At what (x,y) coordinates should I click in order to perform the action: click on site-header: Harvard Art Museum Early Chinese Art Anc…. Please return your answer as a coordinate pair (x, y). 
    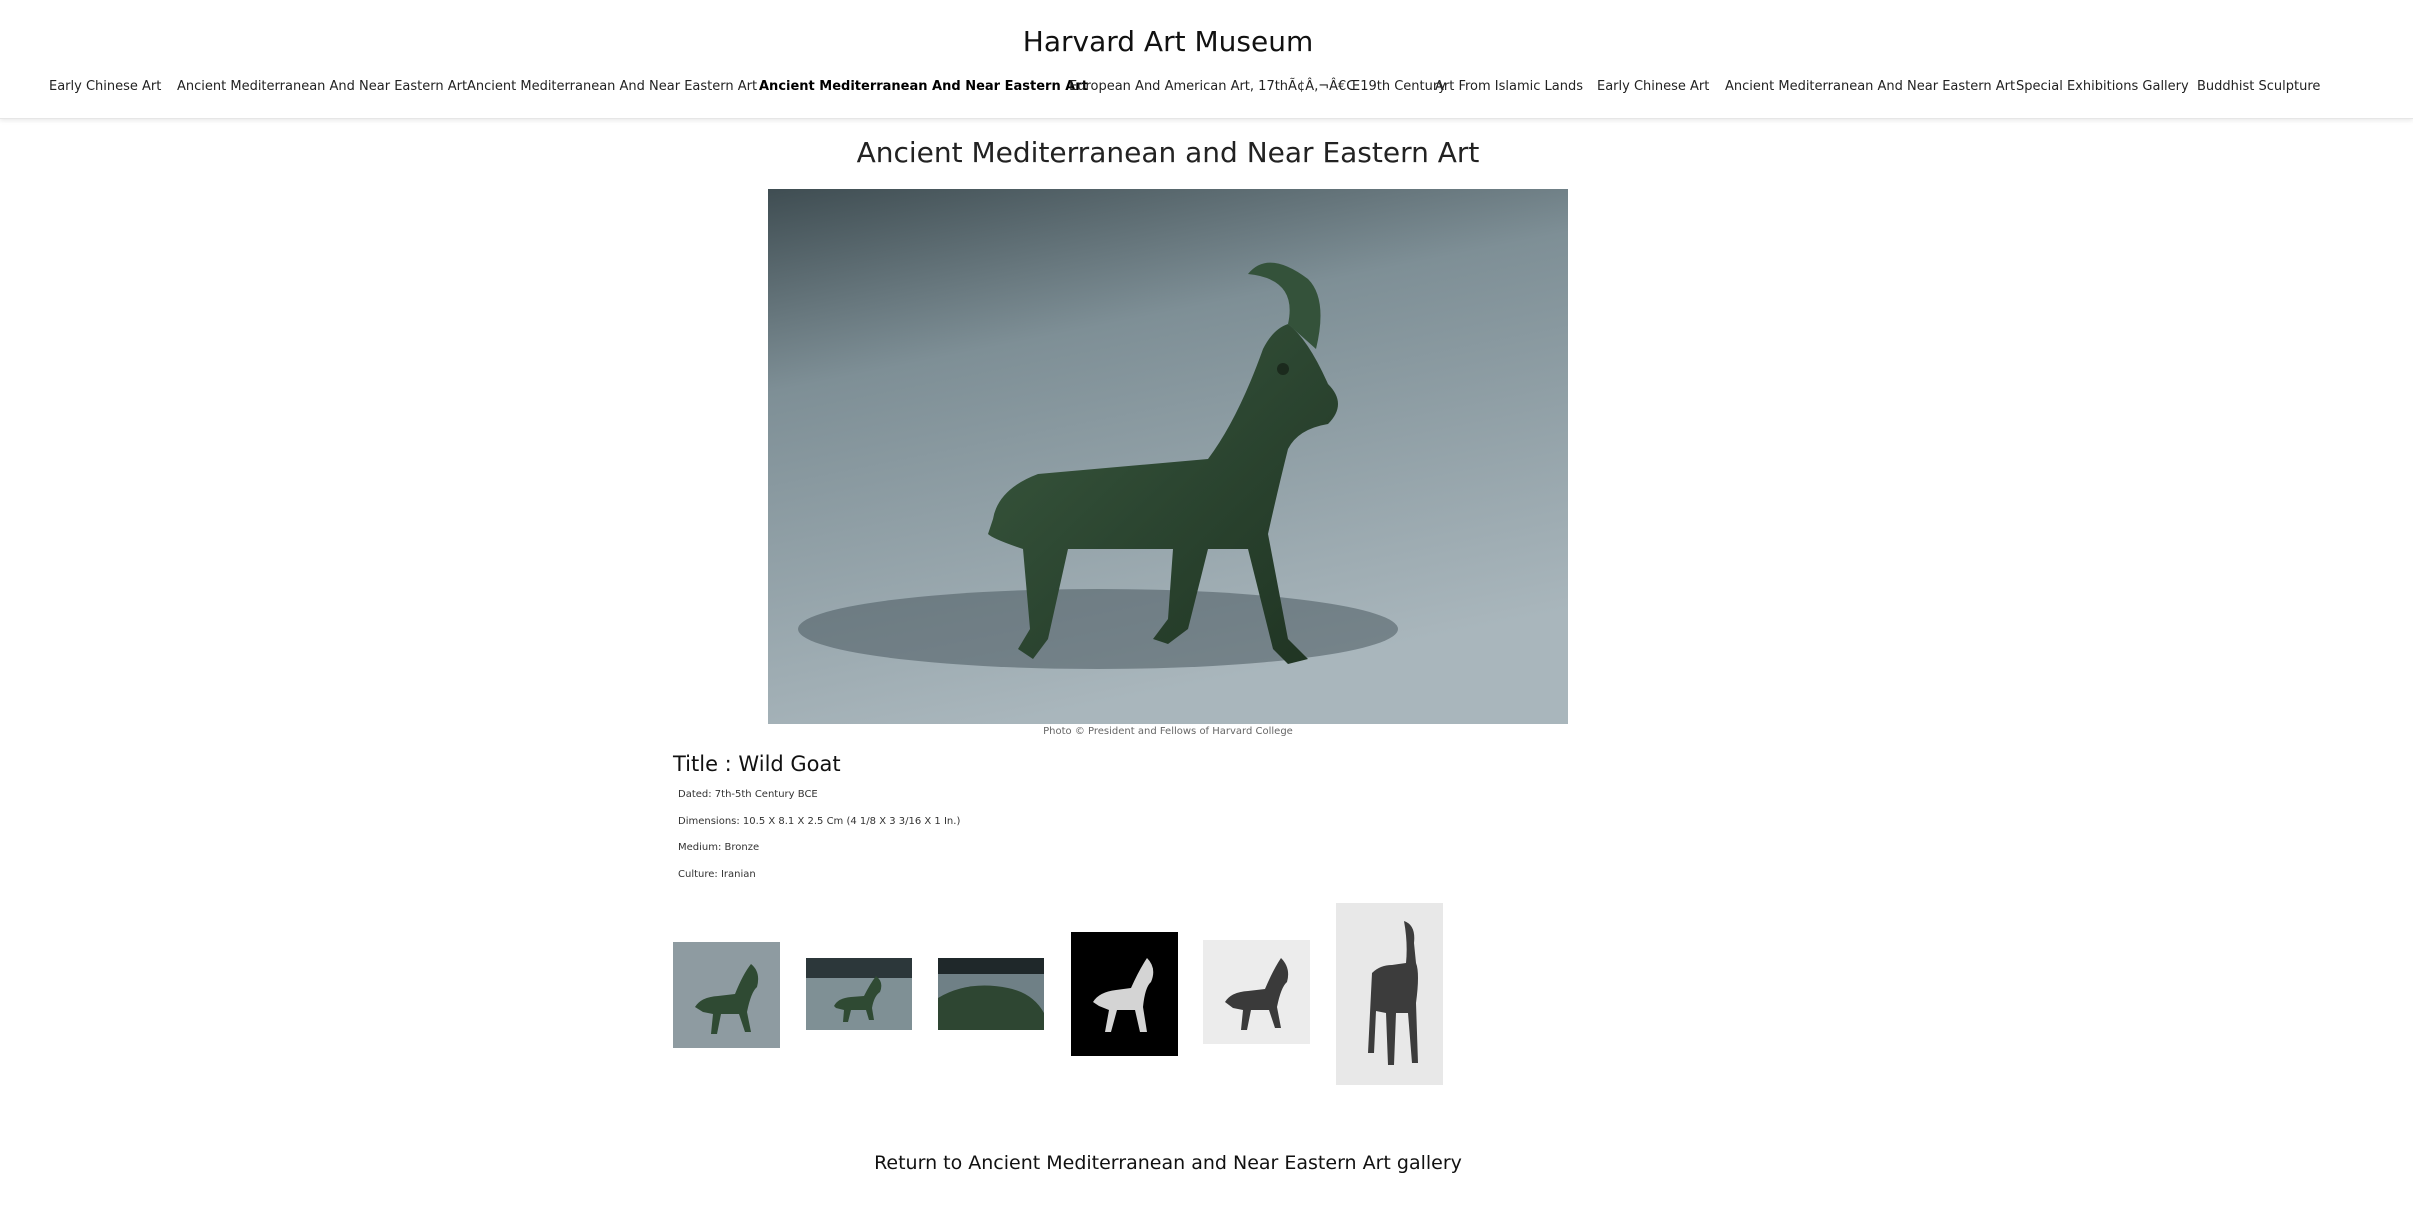
    Looking at the image, I should click on (1206, 59).